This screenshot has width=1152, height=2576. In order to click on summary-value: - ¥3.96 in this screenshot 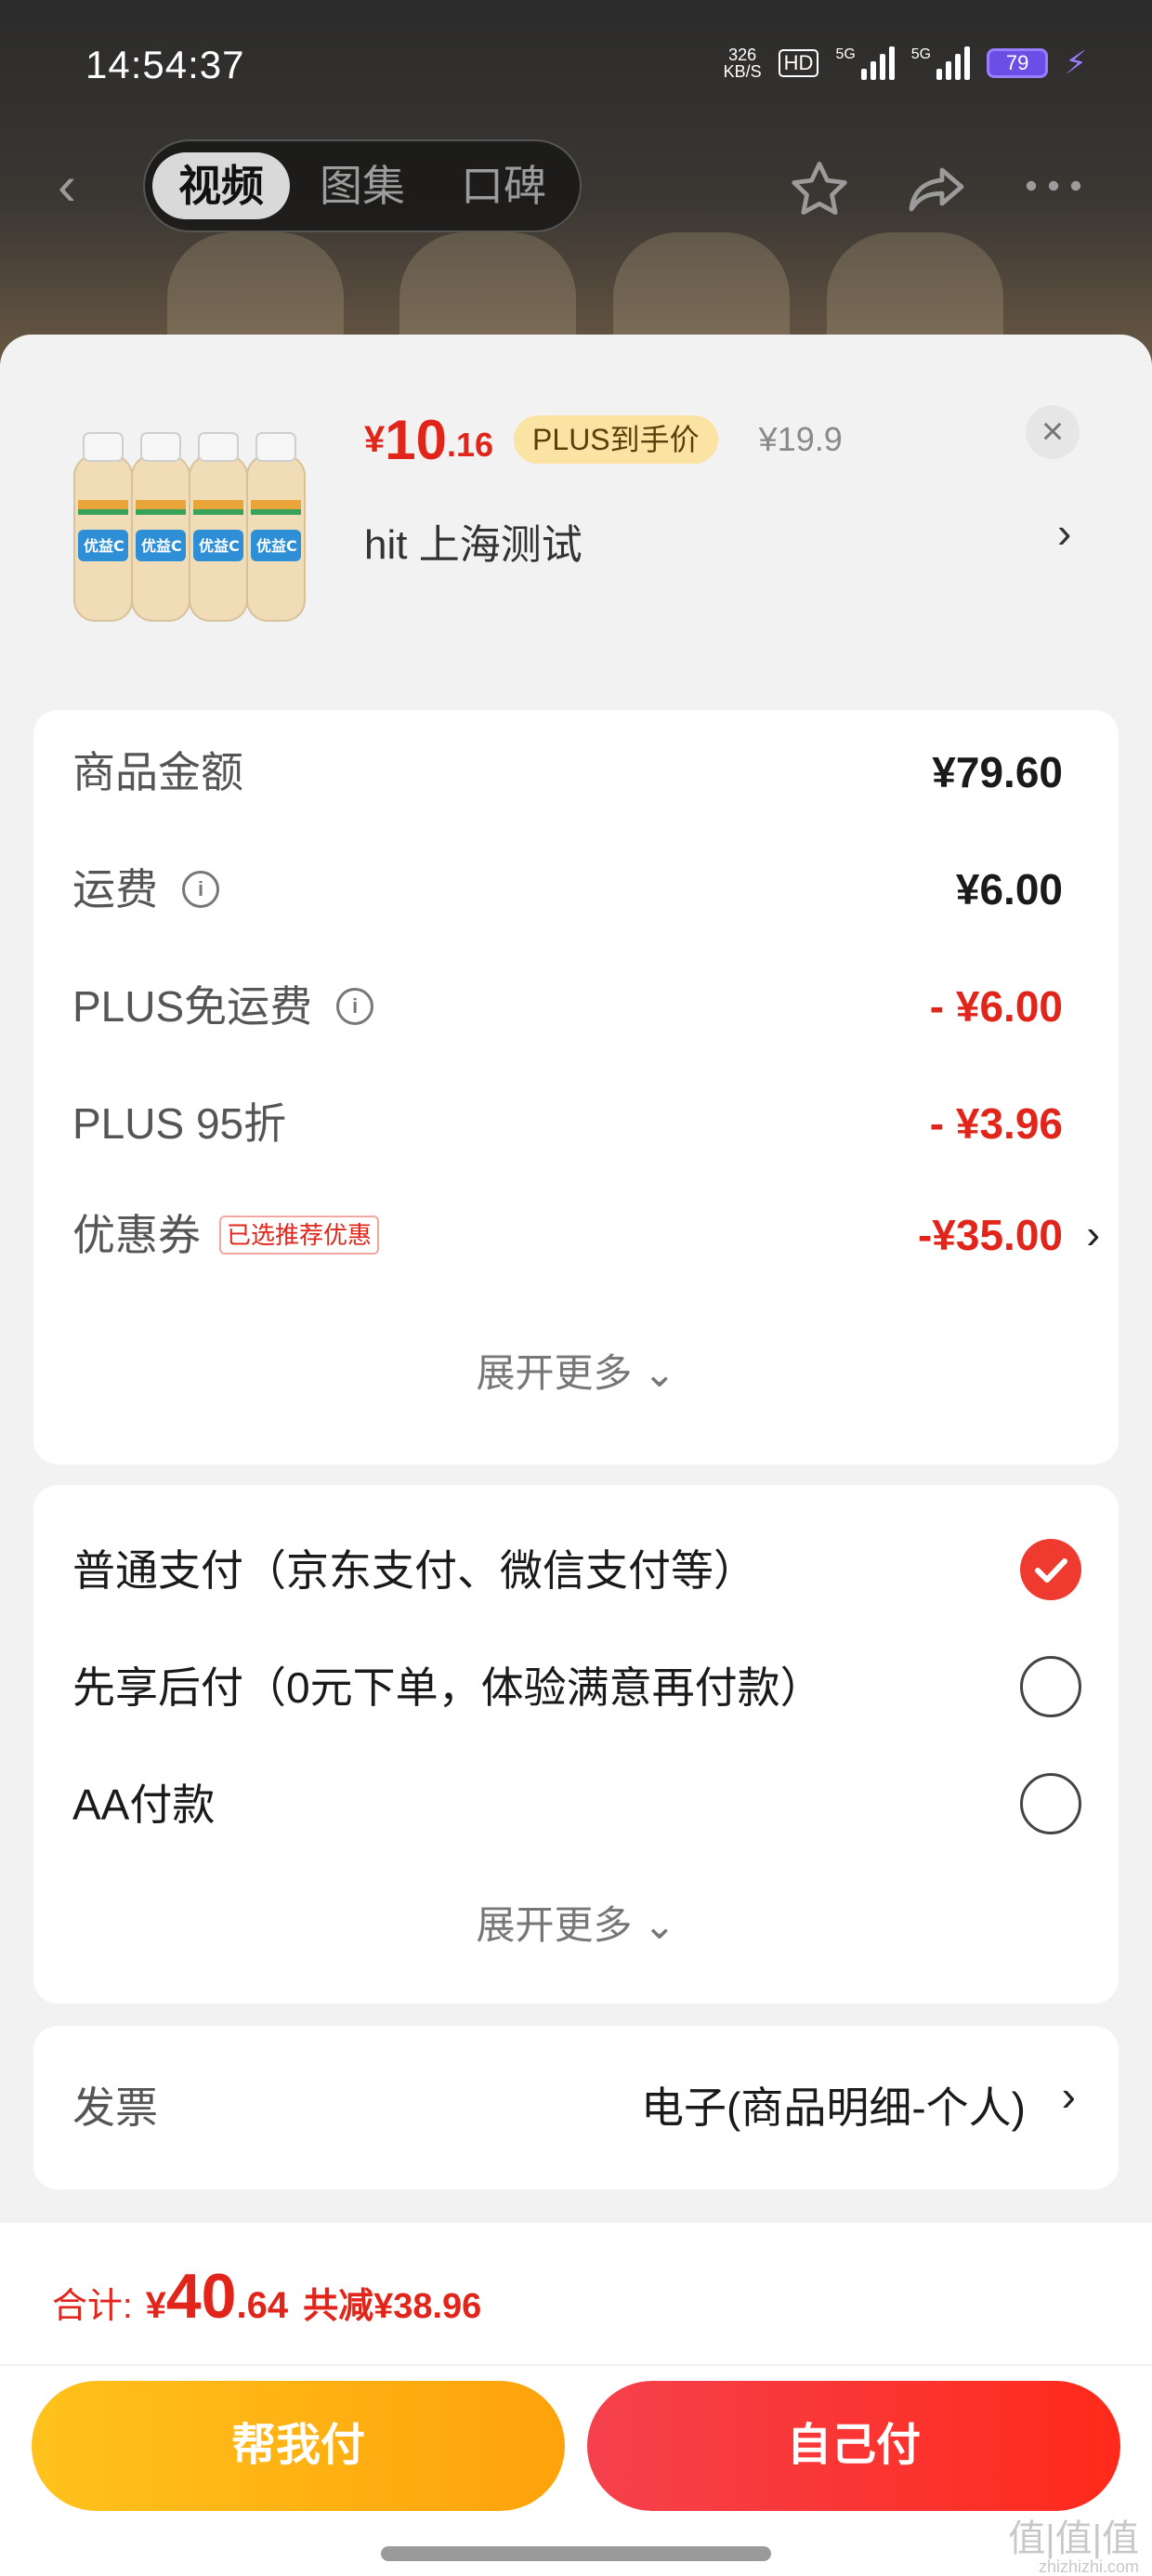, I will do `click(996, 1123)`.